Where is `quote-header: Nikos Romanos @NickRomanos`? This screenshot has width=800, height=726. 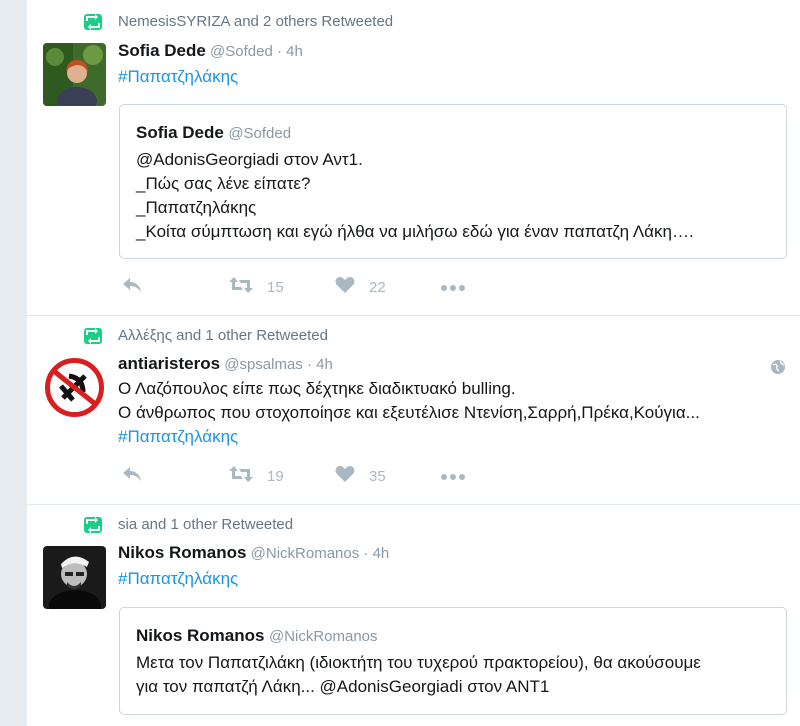
quote-header: Nikos Romanos @NickRomanos is located at coordinates (257, 636).